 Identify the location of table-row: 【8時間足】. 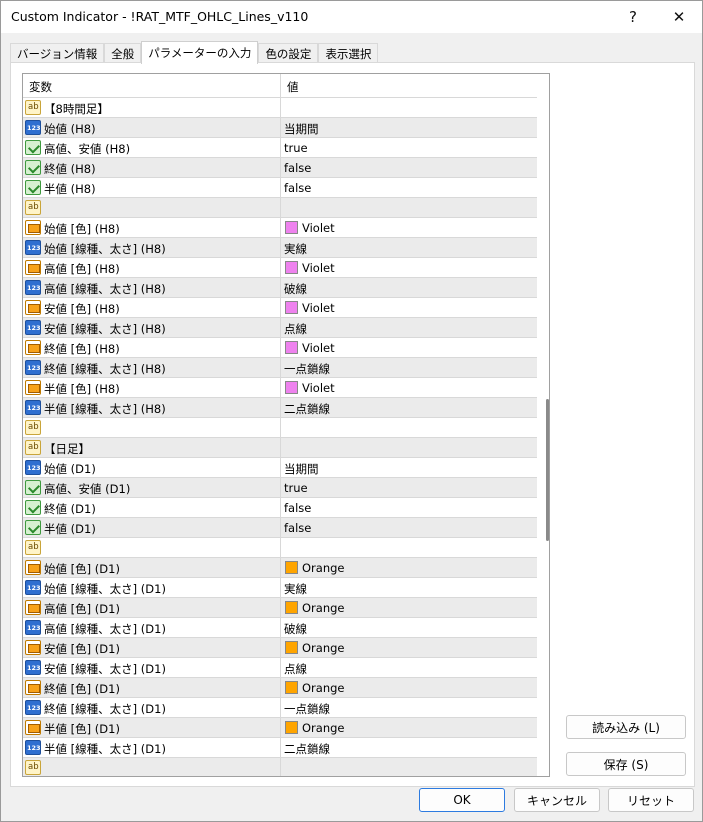
(280, 108).